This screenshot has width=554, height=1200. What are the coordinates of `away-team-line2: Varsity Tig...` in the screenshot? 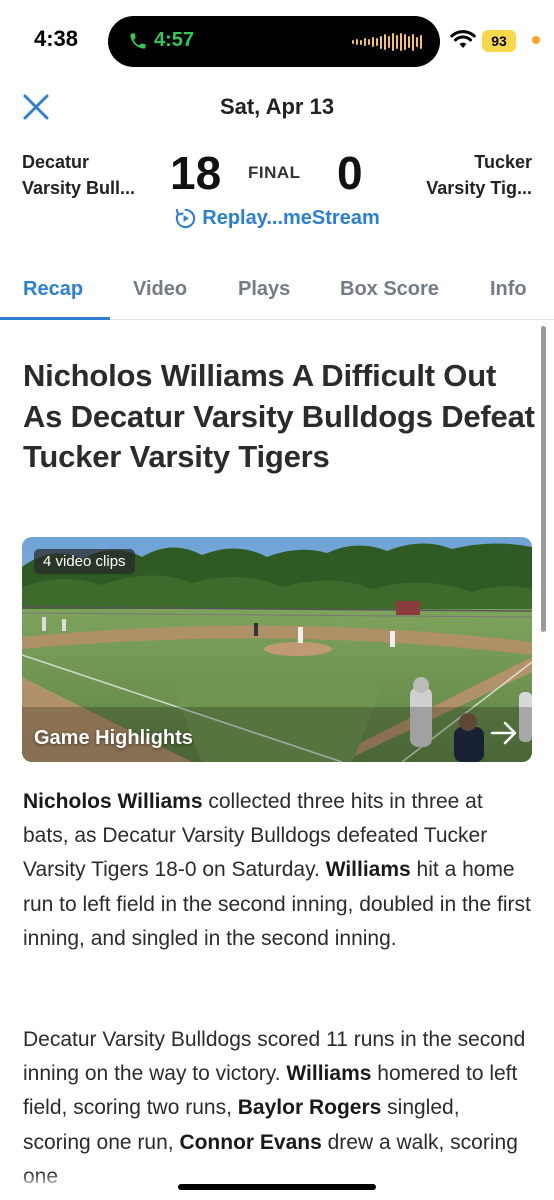 It's located at (479, 188).